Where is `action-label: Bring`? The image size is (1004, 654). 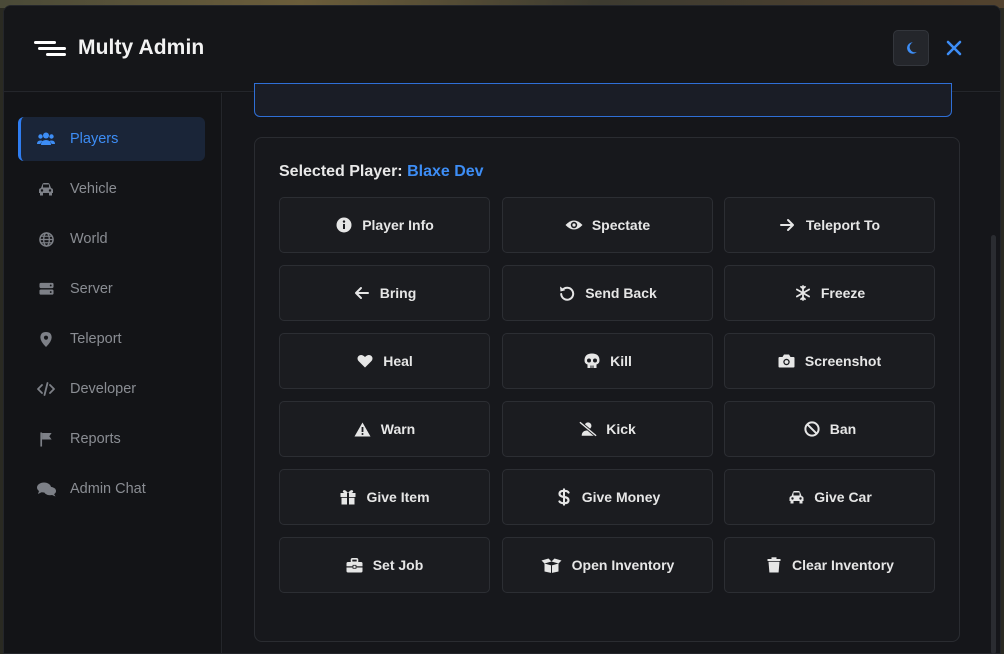
action-label: Bring is located at coordinates (398, 293).